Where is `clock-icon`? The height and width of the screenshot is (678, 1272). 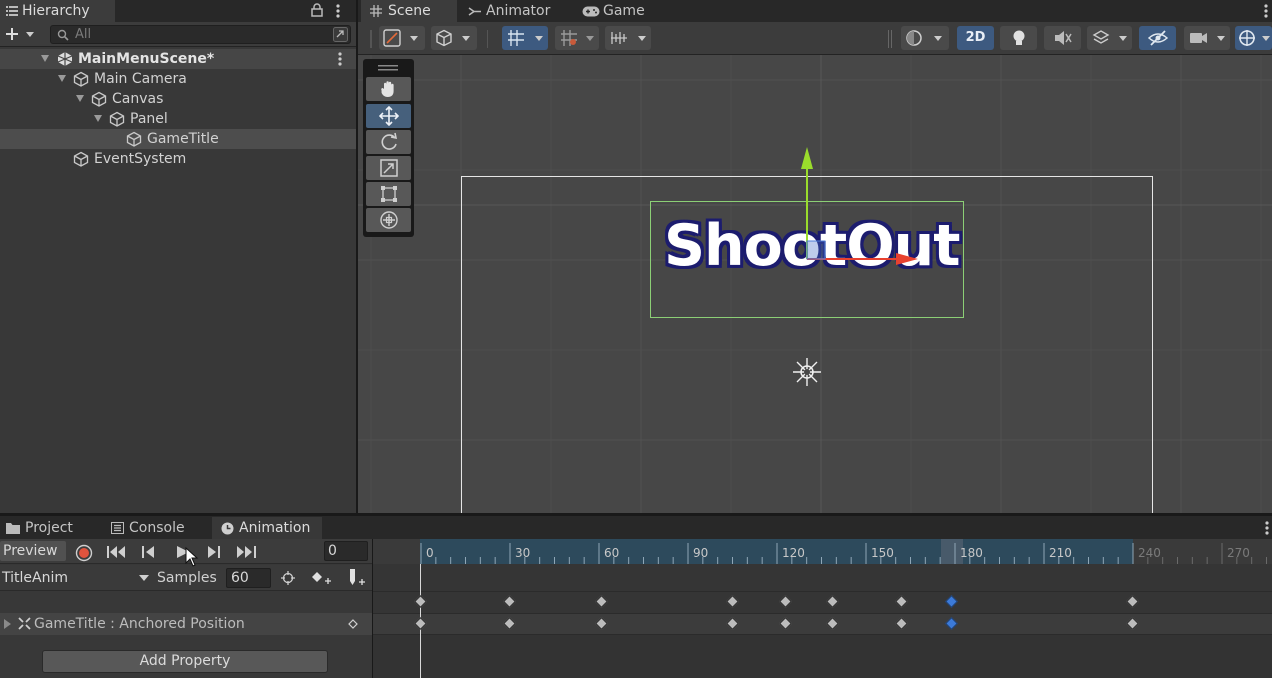 clock-icon is located at coordinates (227, 528).